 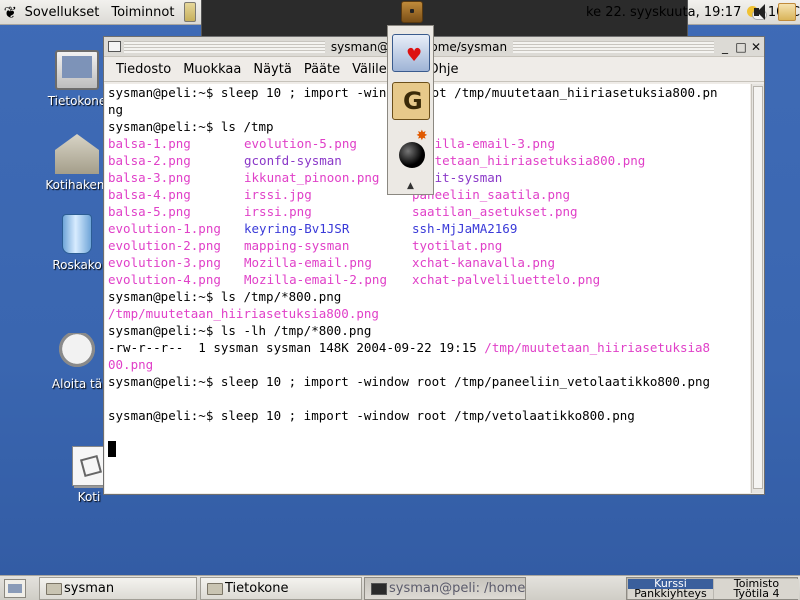 I want to click on ls-entry: keyring-Bv1JSR, so click(x=297, y=228).